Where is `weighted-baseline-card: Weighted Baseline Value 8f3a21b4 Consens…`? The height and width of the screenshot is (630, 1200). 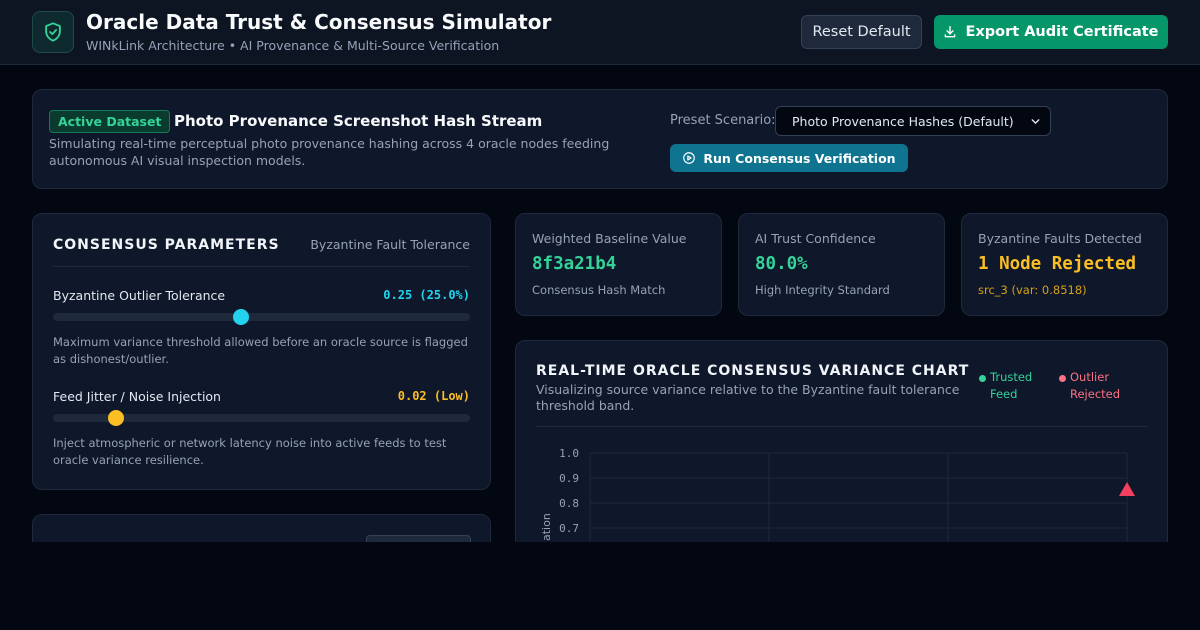 weighted-baseline-card: Weighted Baseline Value 8f3a21b4 Consens… is located at coordinates (618, 264).